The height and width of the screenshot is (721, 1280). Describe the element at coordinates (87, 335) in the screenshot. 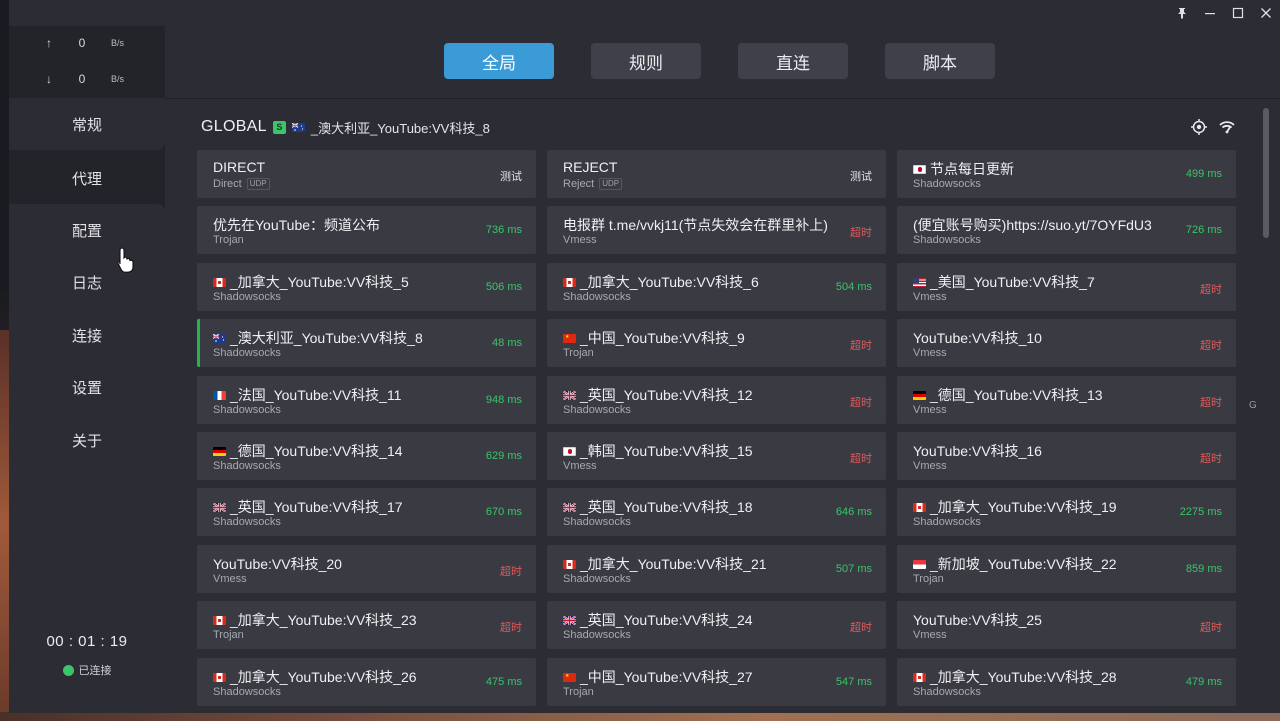

I see `sidebar-item-connections: 连接` at that location.